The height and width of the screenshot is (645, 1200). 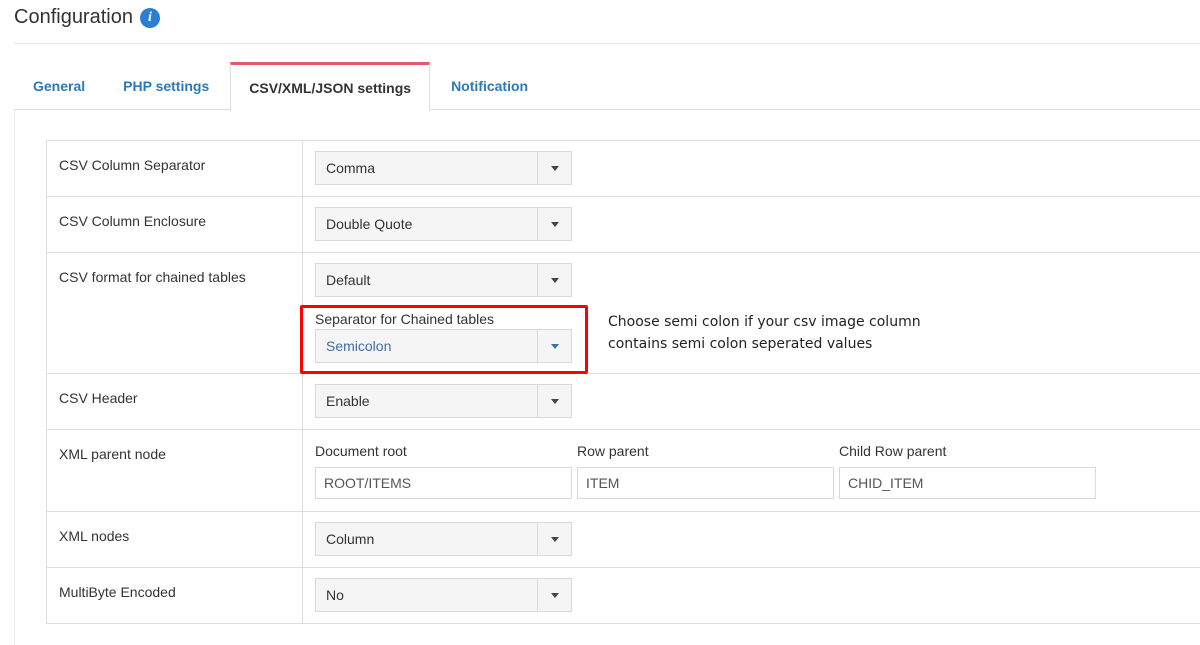 What do you see at coordinates (351, 168) in the screenshot?
I see `select-value: Comma` at bounding box center [351, 168].